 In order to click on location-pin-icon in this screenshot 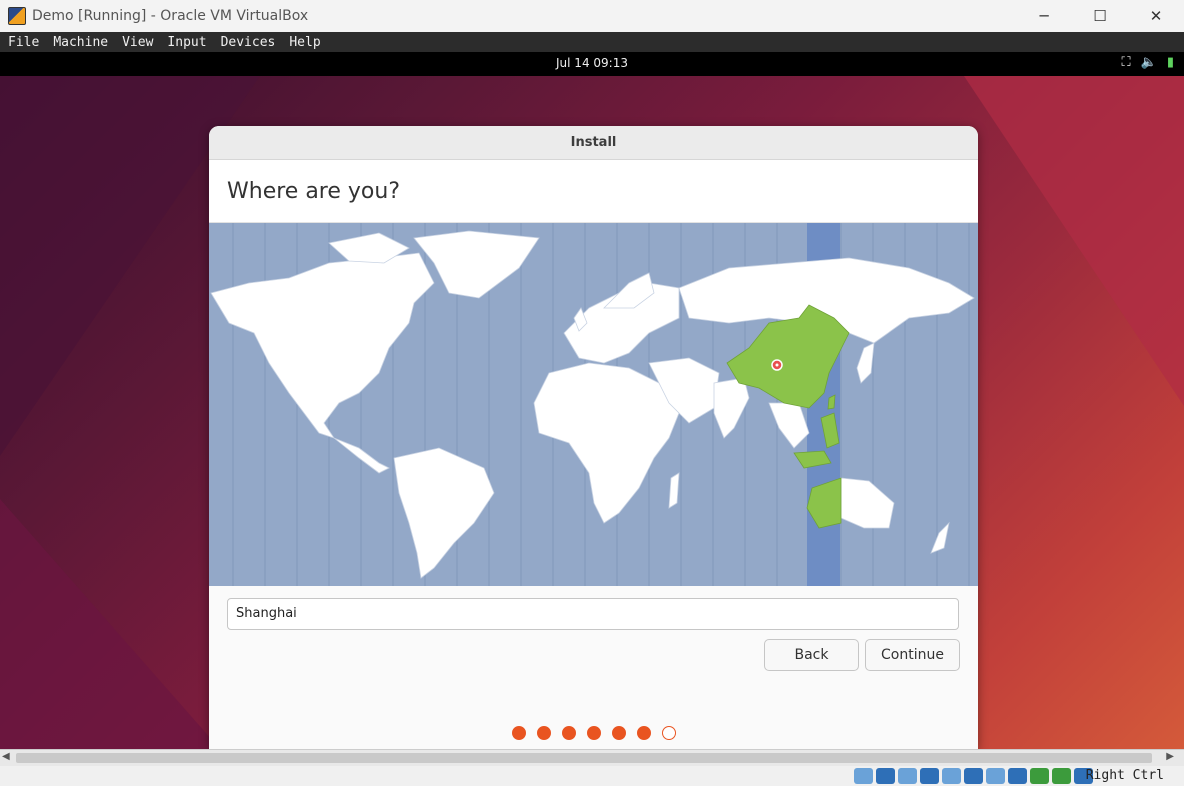, I will do `click(777, 365)`.